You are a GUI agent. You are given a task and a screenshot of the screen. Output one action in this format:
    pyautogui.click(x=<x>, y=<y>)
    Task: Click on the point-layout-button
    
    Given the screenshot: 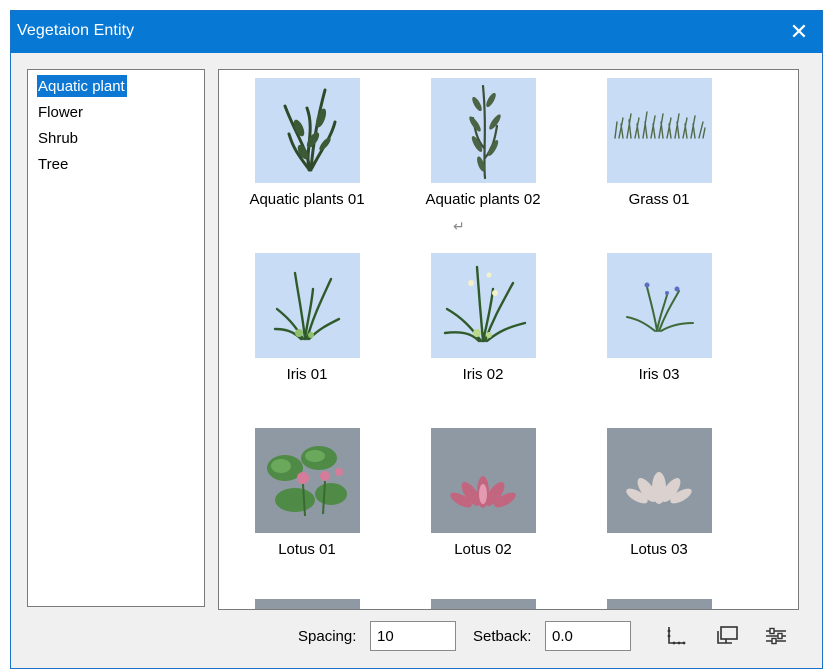 What is the action you would take?
    pyautogui.click(x=676, y=636)
    